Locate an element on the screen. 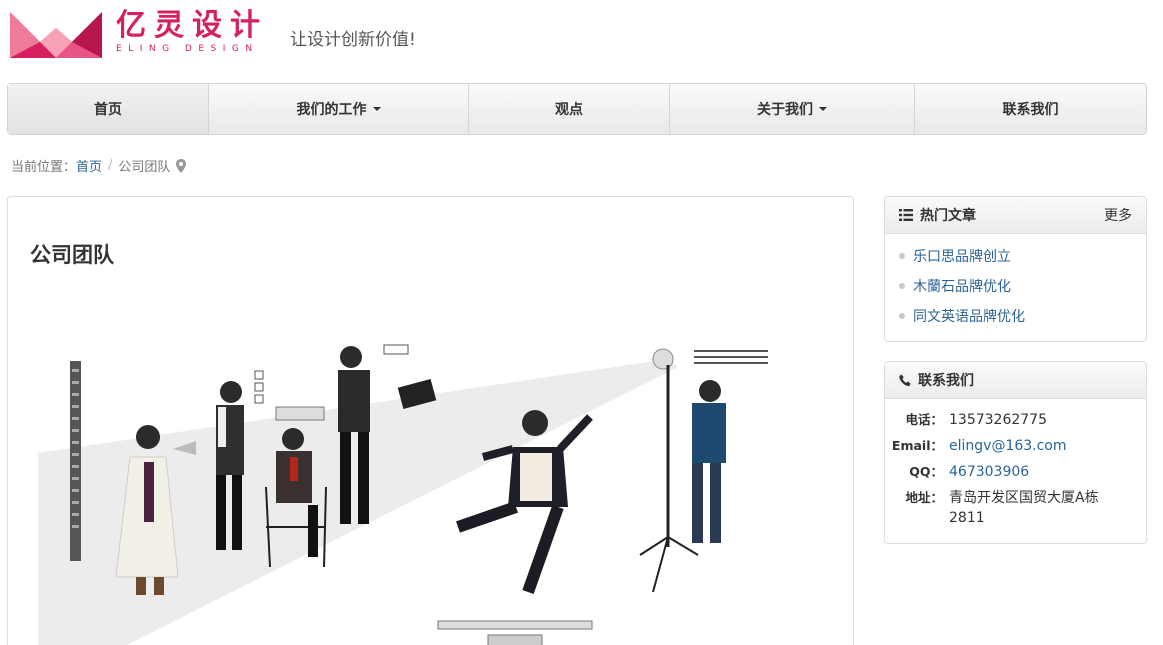  breadcrumb: 当前位置： 首页 / 公司团队 is located at coordinates (99, 165).